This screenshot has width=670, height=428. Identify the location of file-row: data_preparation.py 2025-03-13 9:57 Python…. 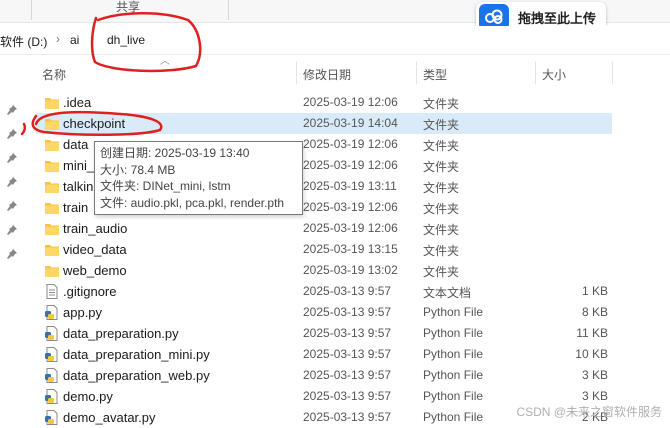
(324, 333).